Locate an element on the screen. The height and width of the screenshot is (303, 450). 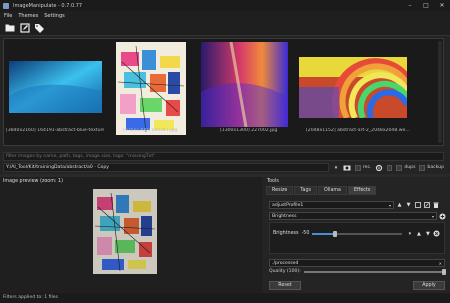
brightness-slider is located at coordinates (357, 233).